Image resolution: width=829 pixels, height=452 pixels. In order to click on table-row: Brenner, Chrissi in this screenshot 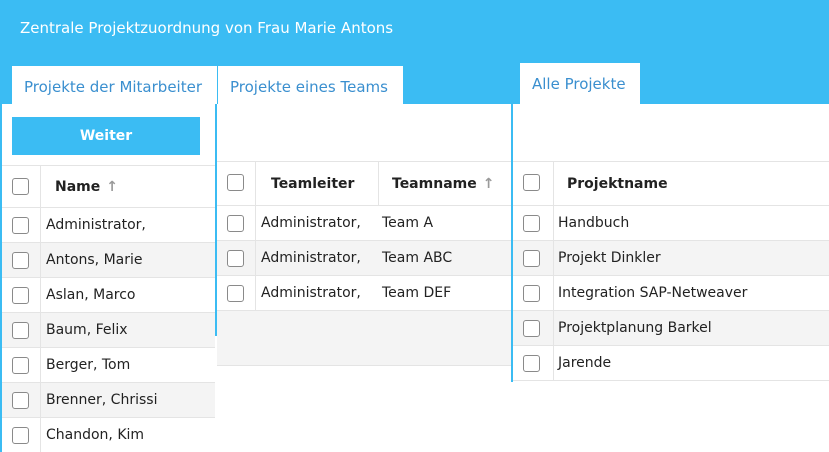, I will do `click(108, 400)`.